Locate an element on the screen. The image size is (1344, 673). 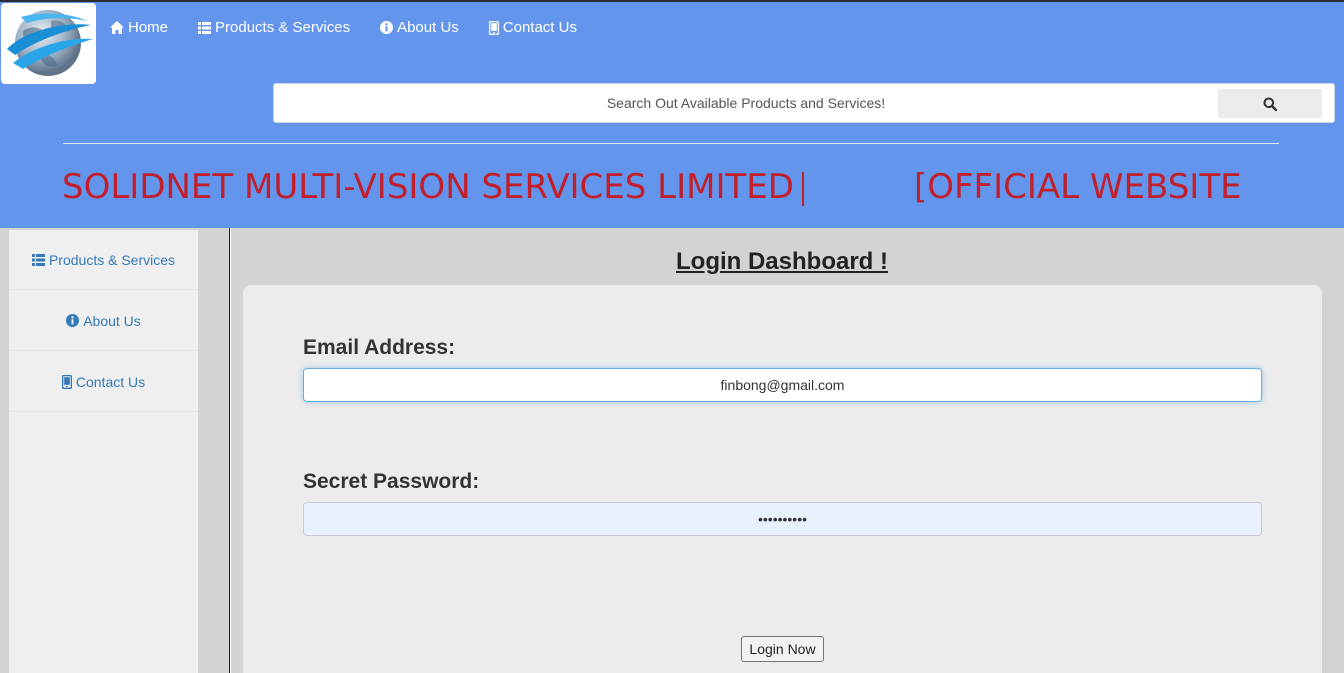
nav-contact-us: Contact Us is located at coordinates (532, 27).